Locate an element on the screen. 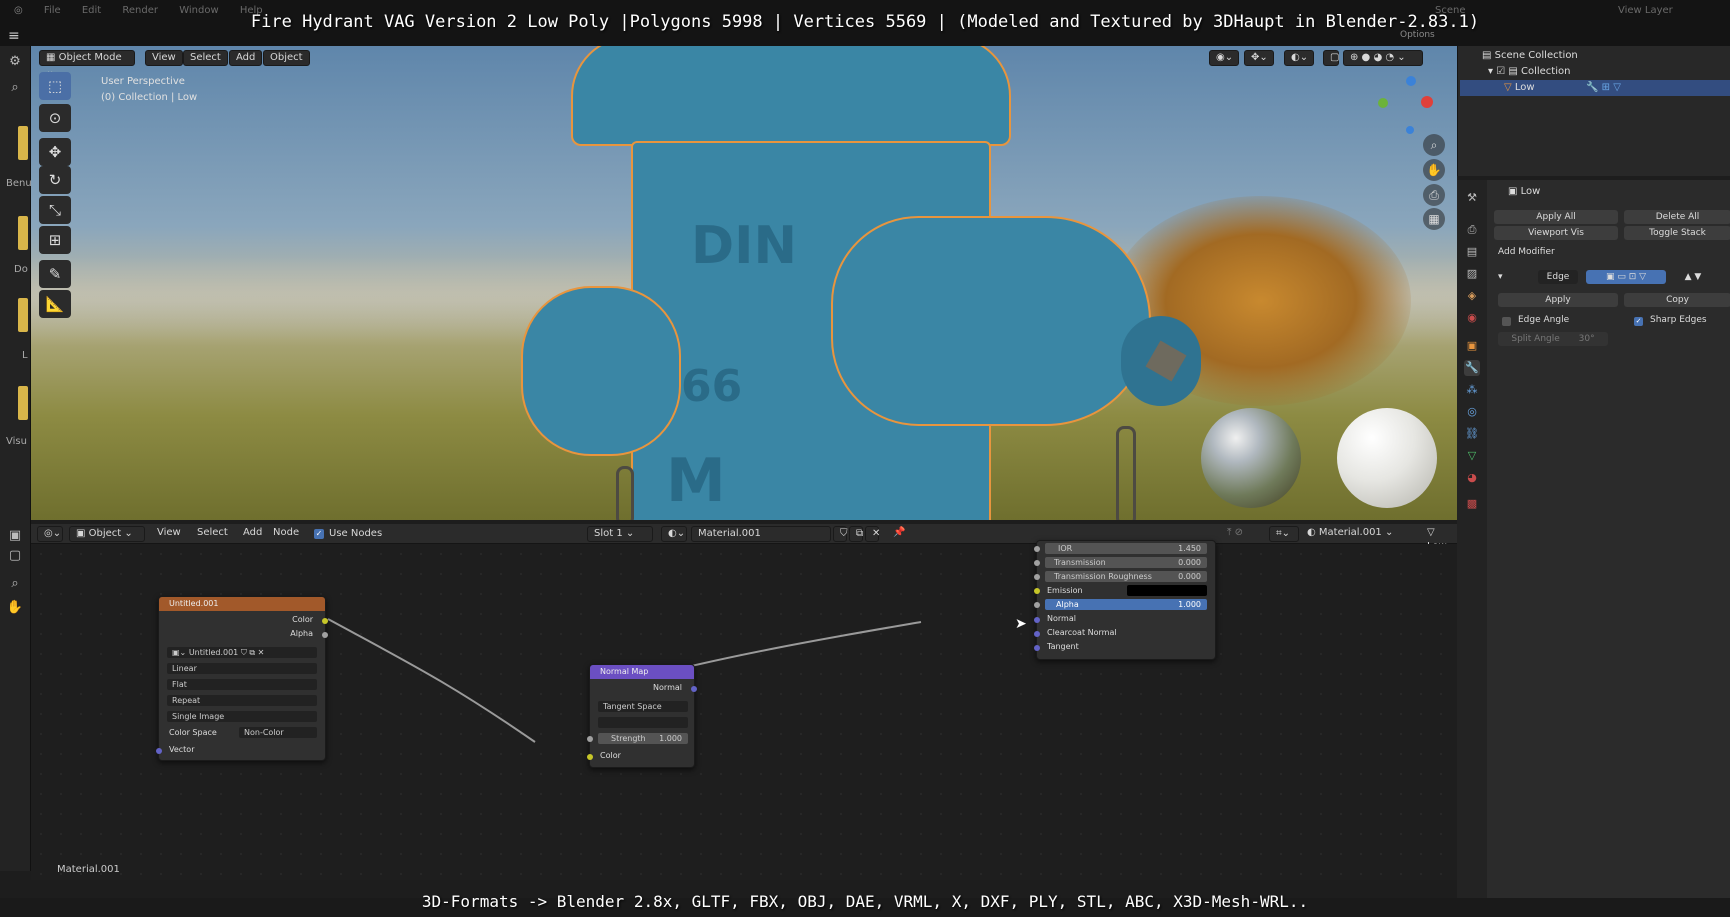  constraints-tab-icon: ⛓ is located at coordinates (1472, 434).